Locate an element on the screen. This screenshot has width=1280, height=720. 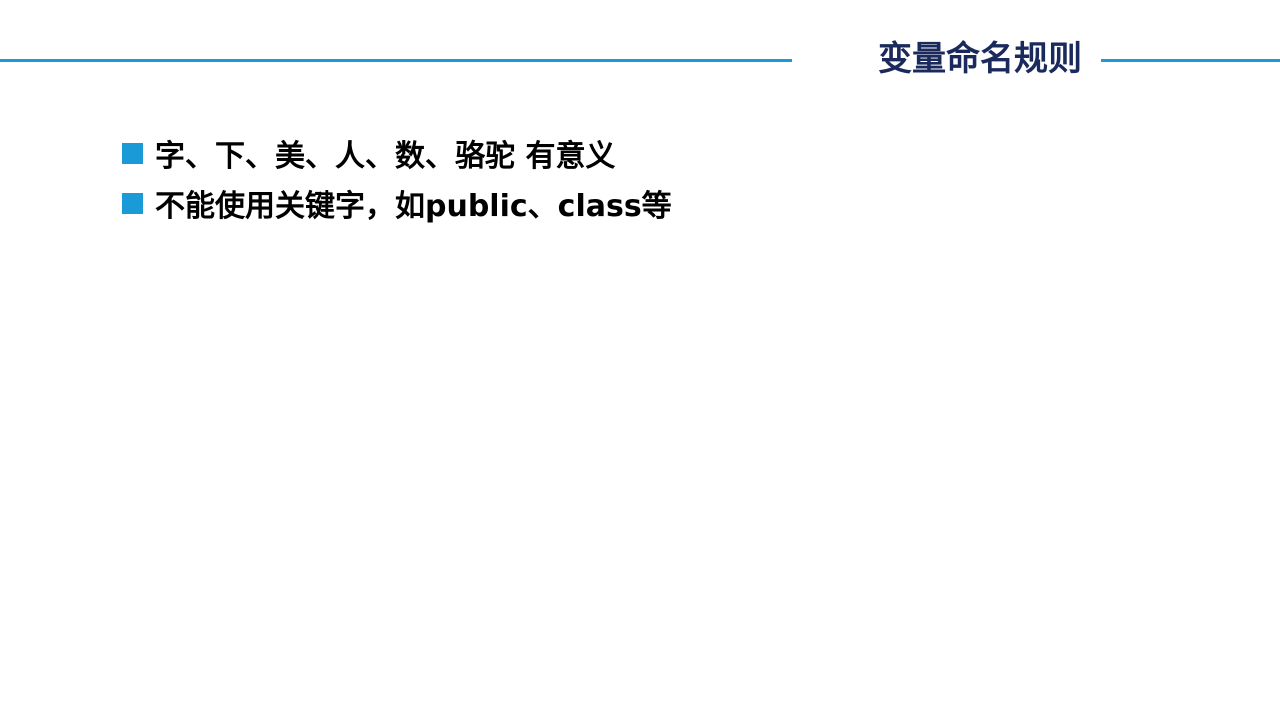
list-item: 字、下、美、人、数、骆驼 有意义 is located at coordinates (397, 153).